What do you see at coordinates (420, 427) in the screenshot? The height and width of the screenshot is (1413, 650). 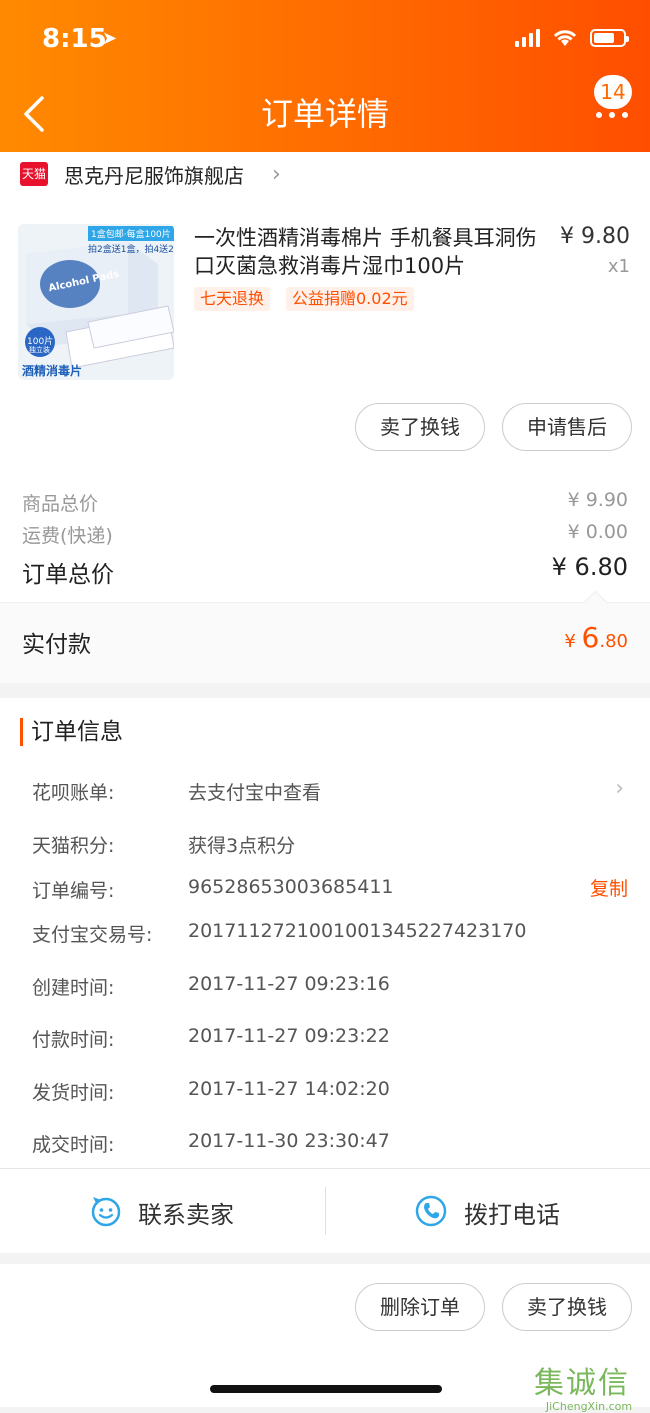 I see `resell-button: 卖了换钱` at bounding box center [420, 427].